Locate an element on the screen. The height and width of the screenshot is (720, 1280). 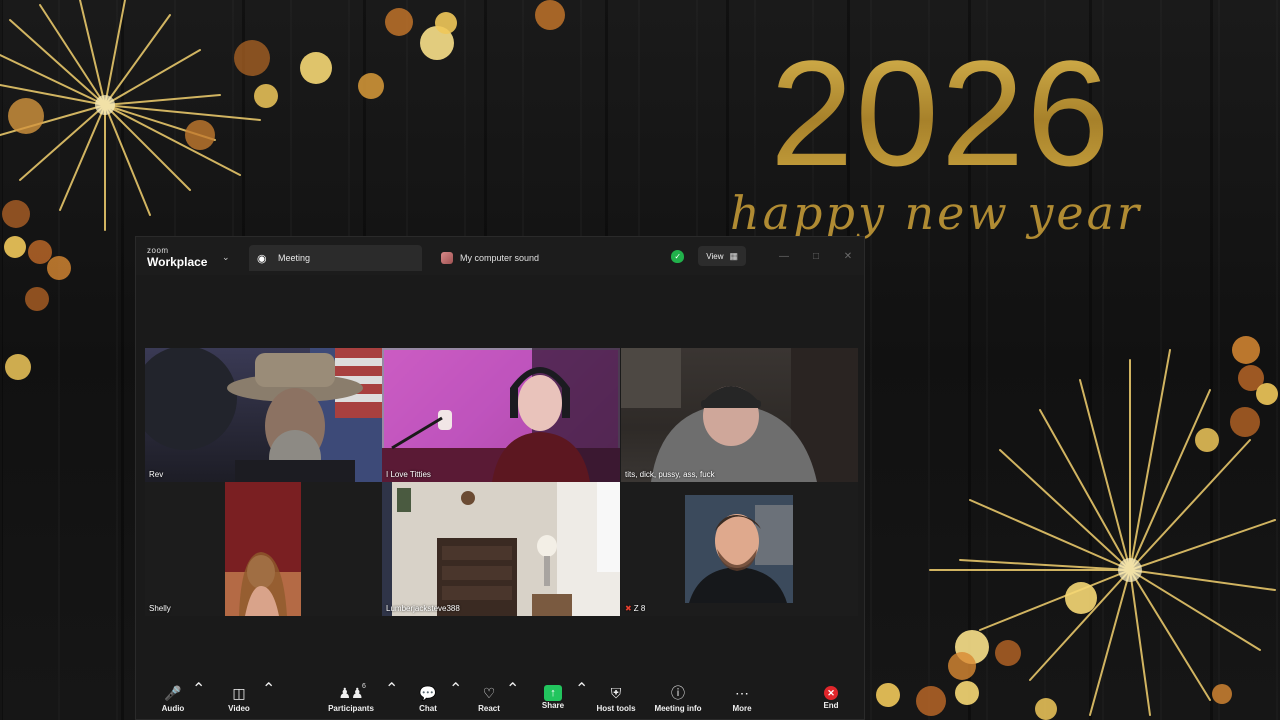
participant-name: ✖ Z 8 is located at coordinates (635, 608).